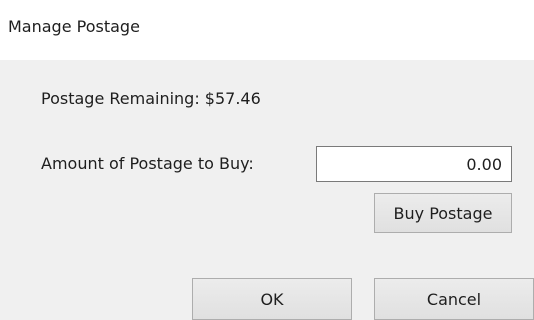  I want to click on amount-to-buy-label: Amount of Postage to Buy:, so click(147, 163).